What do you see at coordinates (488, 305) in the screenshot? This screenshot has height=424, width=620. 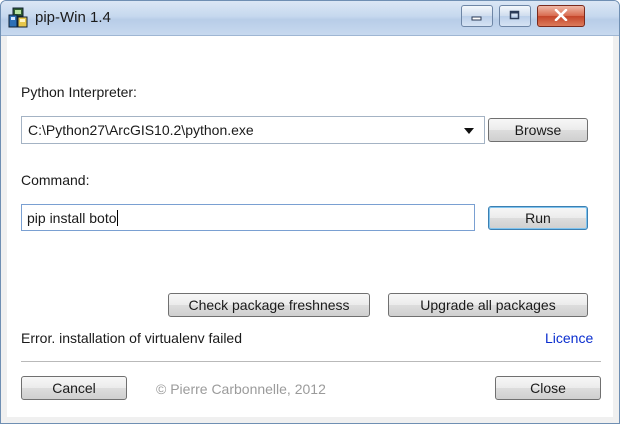 I see `upgrade-all-packages-button: Upgrade all packages` at bounding box center [488, 305].